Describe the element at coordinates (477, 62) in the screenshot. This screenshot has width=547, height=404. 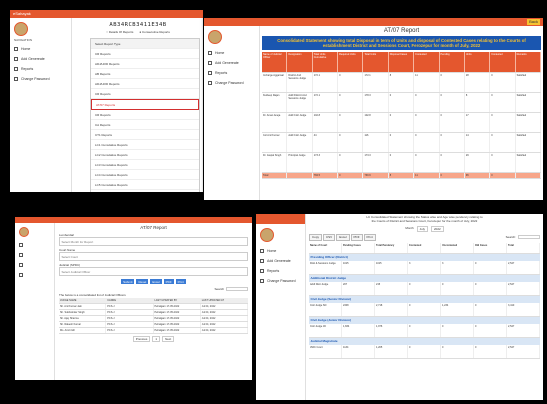
I see `column-header: Units` at that location.